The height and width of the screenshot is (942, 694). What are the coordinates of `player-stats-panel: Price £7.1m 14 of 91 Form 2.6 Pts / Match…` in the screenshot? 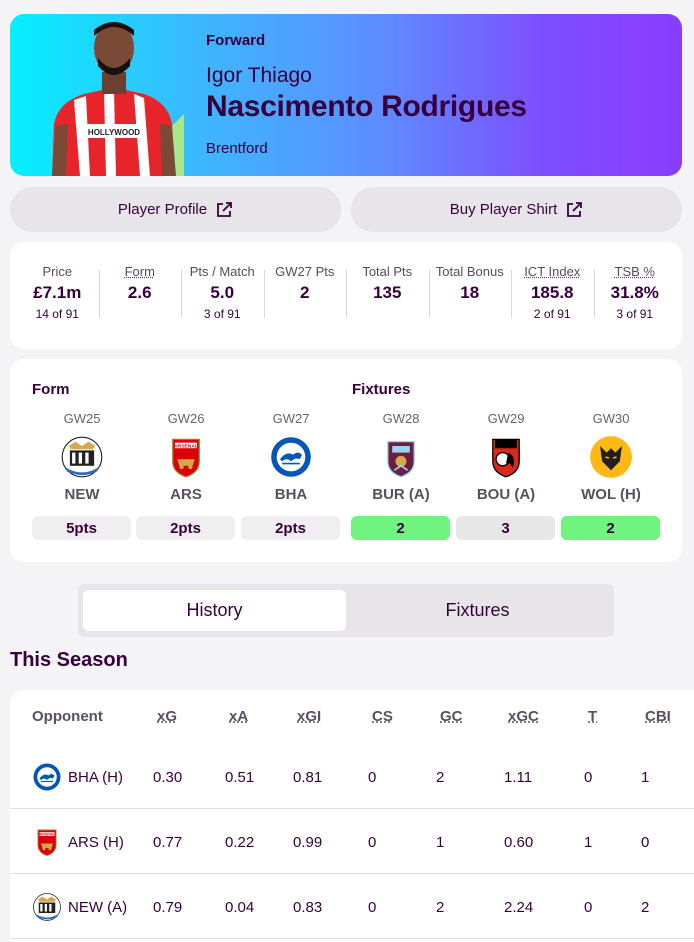 It's located at (346, 295).